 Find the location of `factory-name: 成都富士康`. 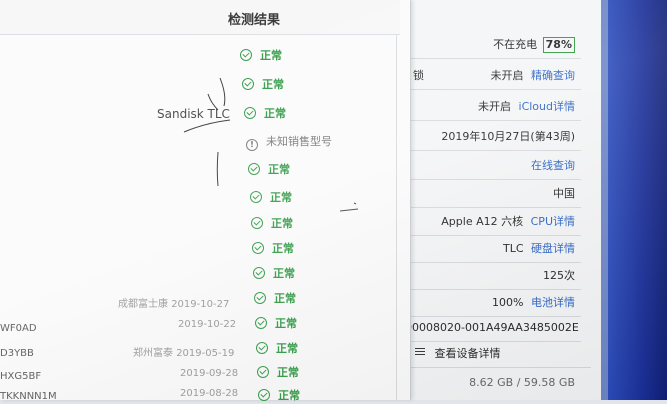

factory-name: 成都富士康 is located at coordinates (143, 304).